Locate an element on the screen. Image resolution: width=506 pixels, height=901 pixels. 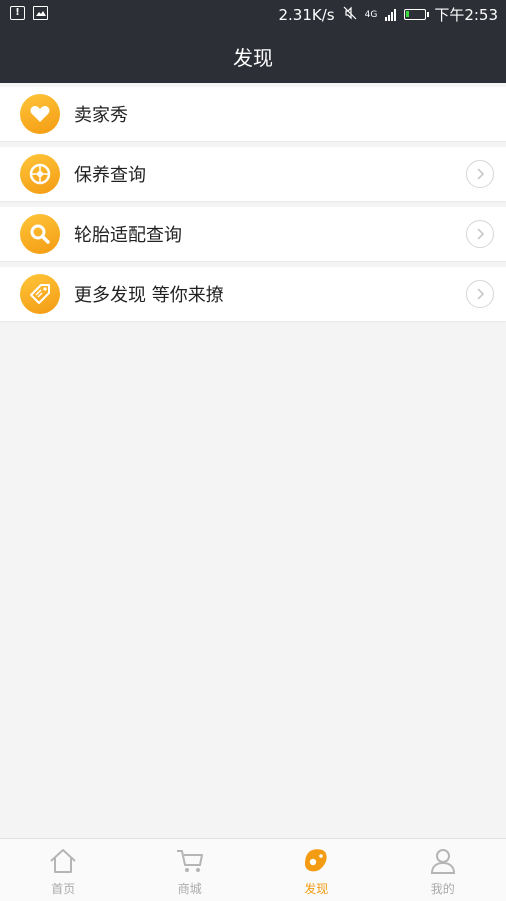
menu-item-more-discover: 更多发现 等你来撩 is located at coordinates (253, 294).